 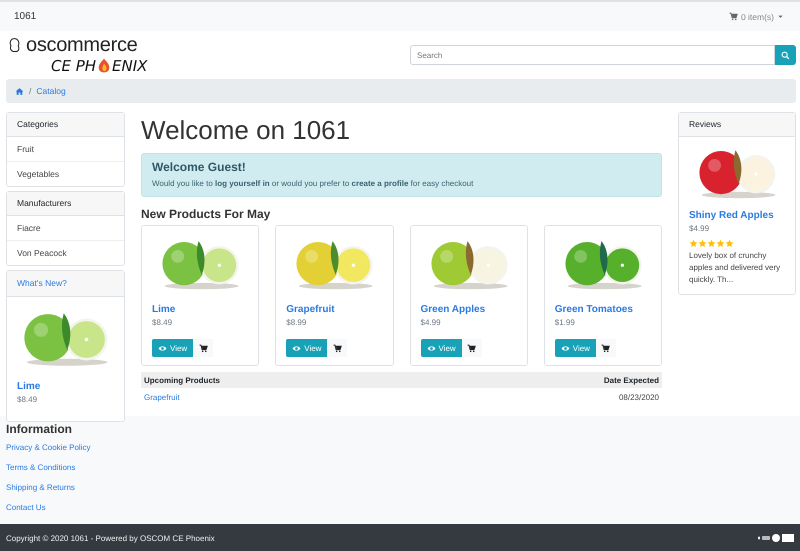 What do you see at coordinates (65, 253) in the screenshot?
I see `sidebar-item: Von Peacock` at bounding box center [65, 253].